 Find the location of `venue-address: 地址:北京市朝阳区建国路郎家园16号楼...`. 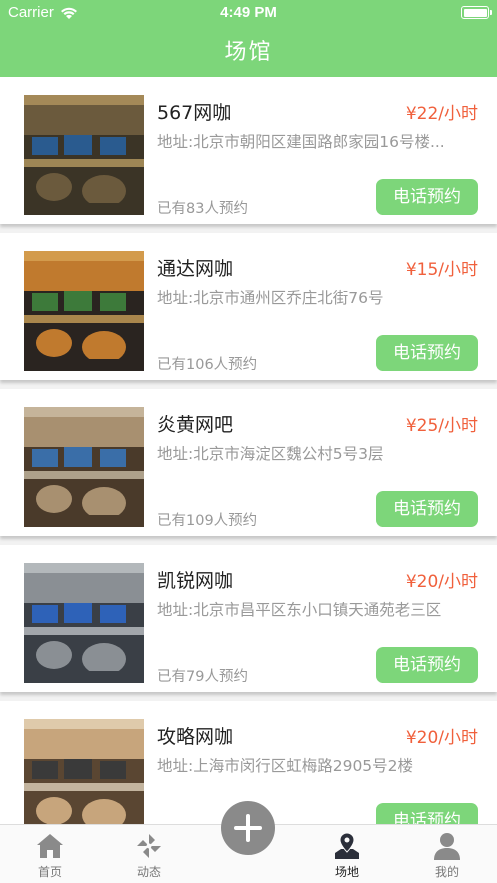

venue-address: 地址:北京市朝阳区建国路郎家园16号楼... is located at coordinates (301, 142).